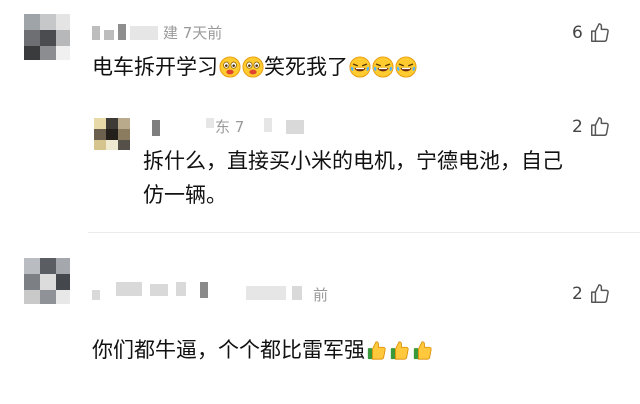  I want to click on comment-text: 拆什么，直接买小米的电机，宁德电池，自己 仿一辆。, so click(353, 178).